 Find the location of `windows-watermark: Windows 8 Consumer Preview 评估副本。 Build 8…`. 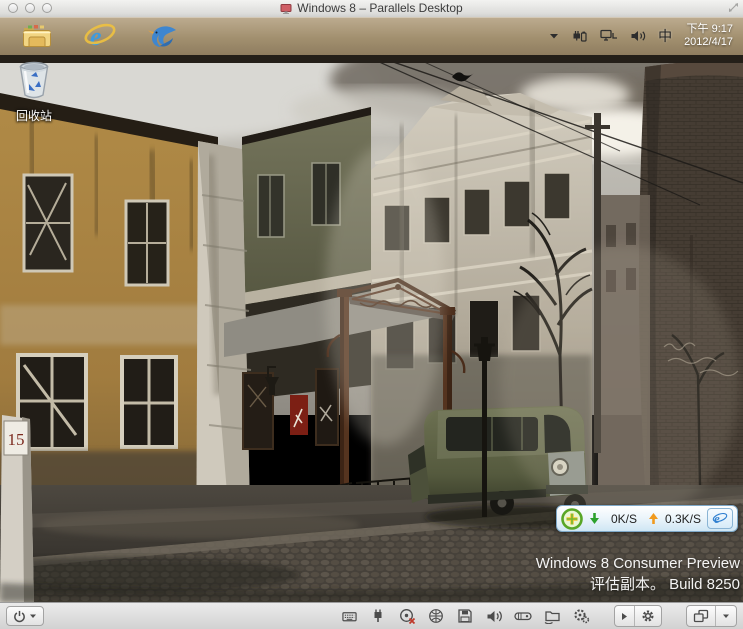

windows-watermark: Windows 8 Consumer Preview 评估副本。 Build 8… is located at coordinates (638, 574).